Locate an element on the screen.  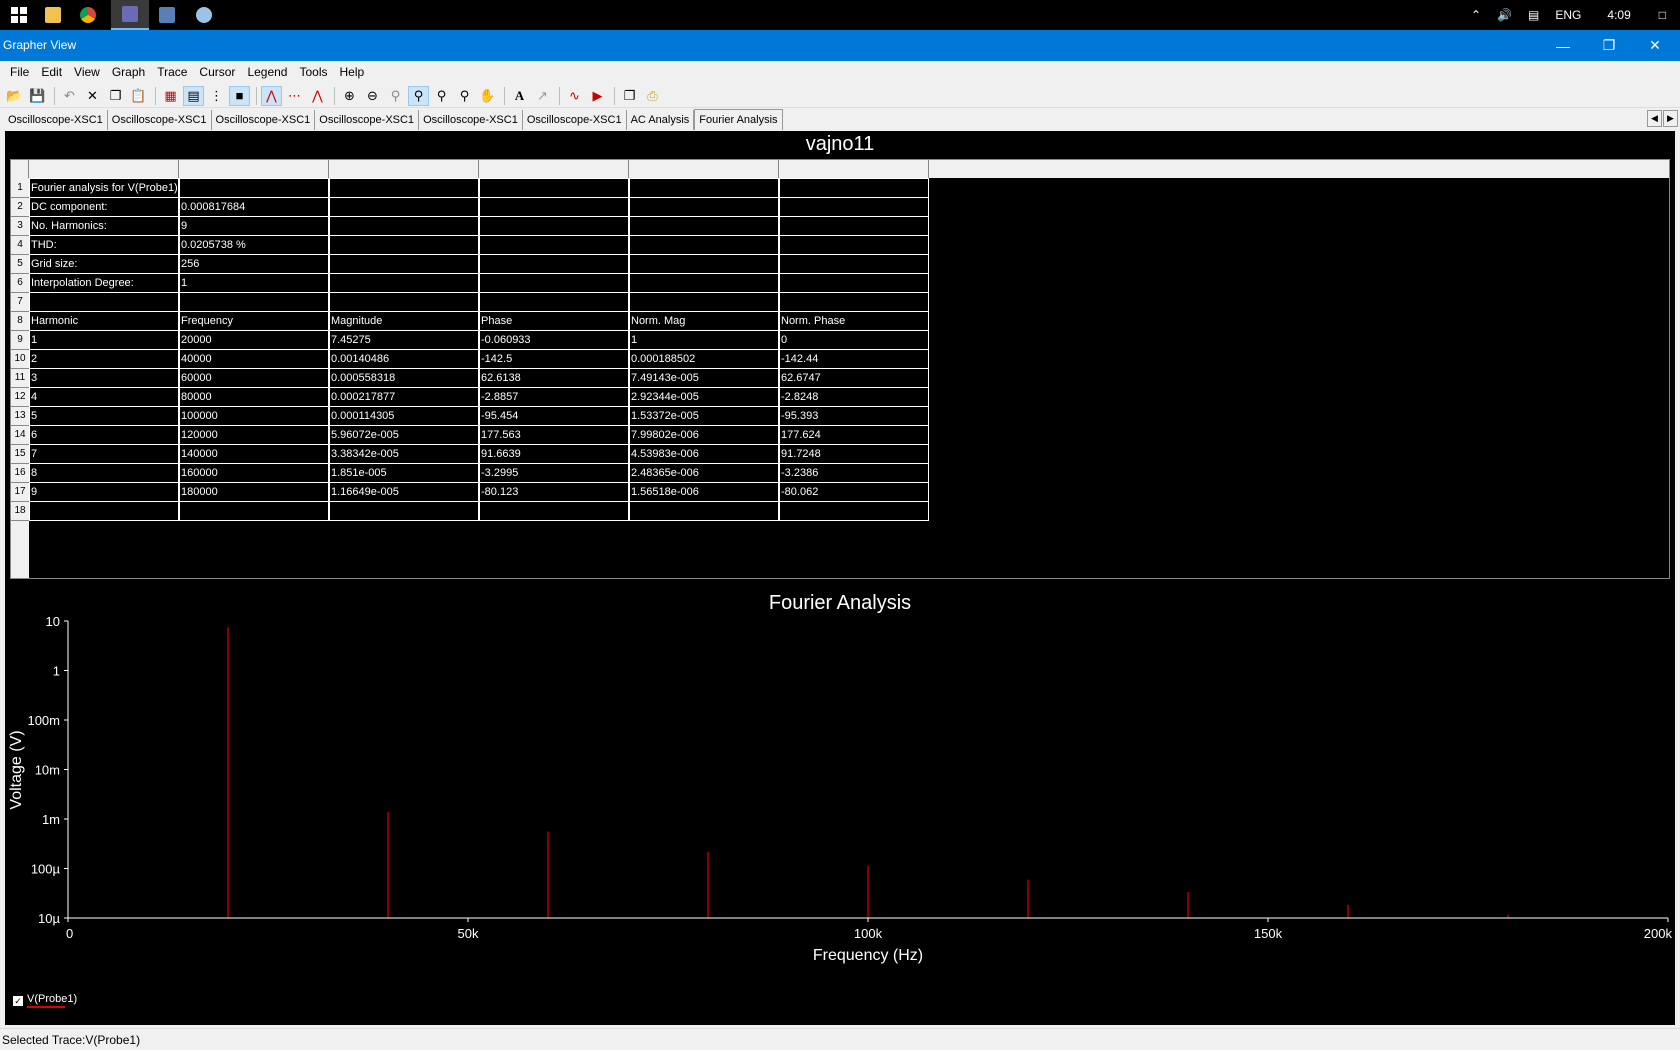
grid-row-number: 8 is located at coordinates (20, 321).